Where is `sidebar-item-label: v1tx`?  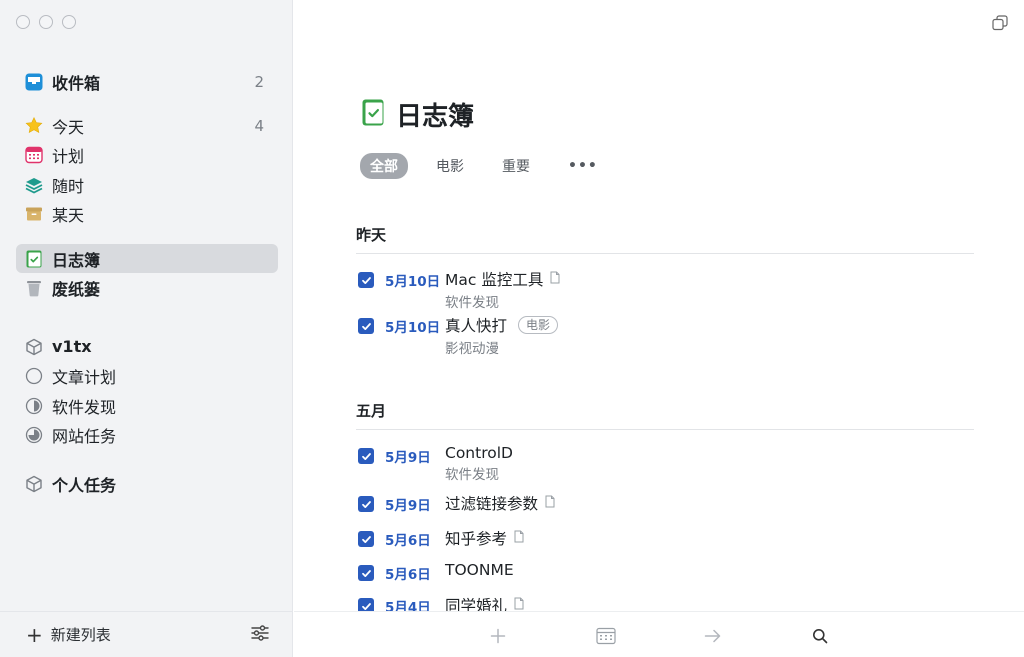
sidebar-item-label: v1tx is located at coordinates (72, 346).